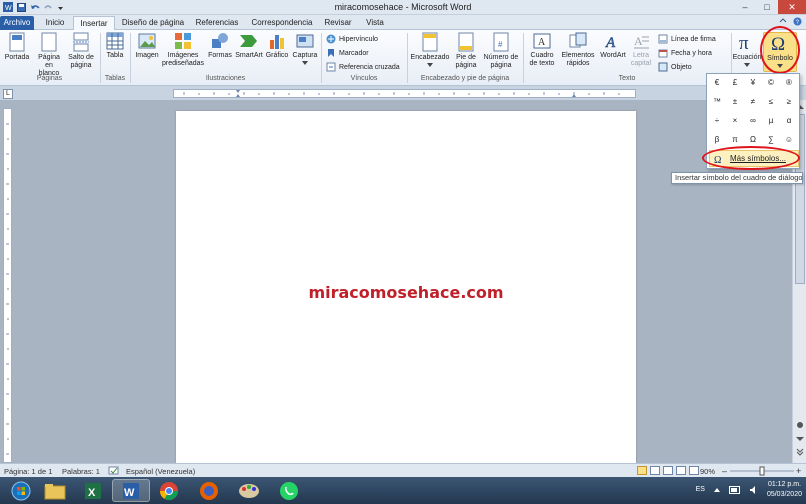  Describe the element at coordinates (694, 470) in the screenshot. I see `draft-icon` at that location.